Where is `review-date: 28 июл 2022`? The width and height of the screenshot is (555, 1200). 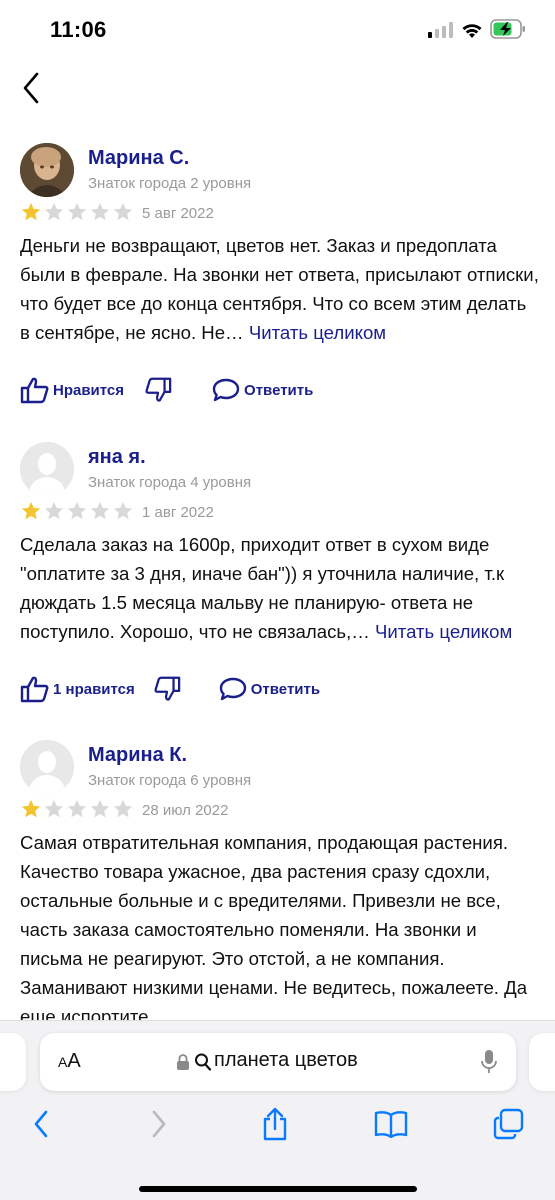 review-date: 28 июл 2022 is located at coordinates (185, 810).